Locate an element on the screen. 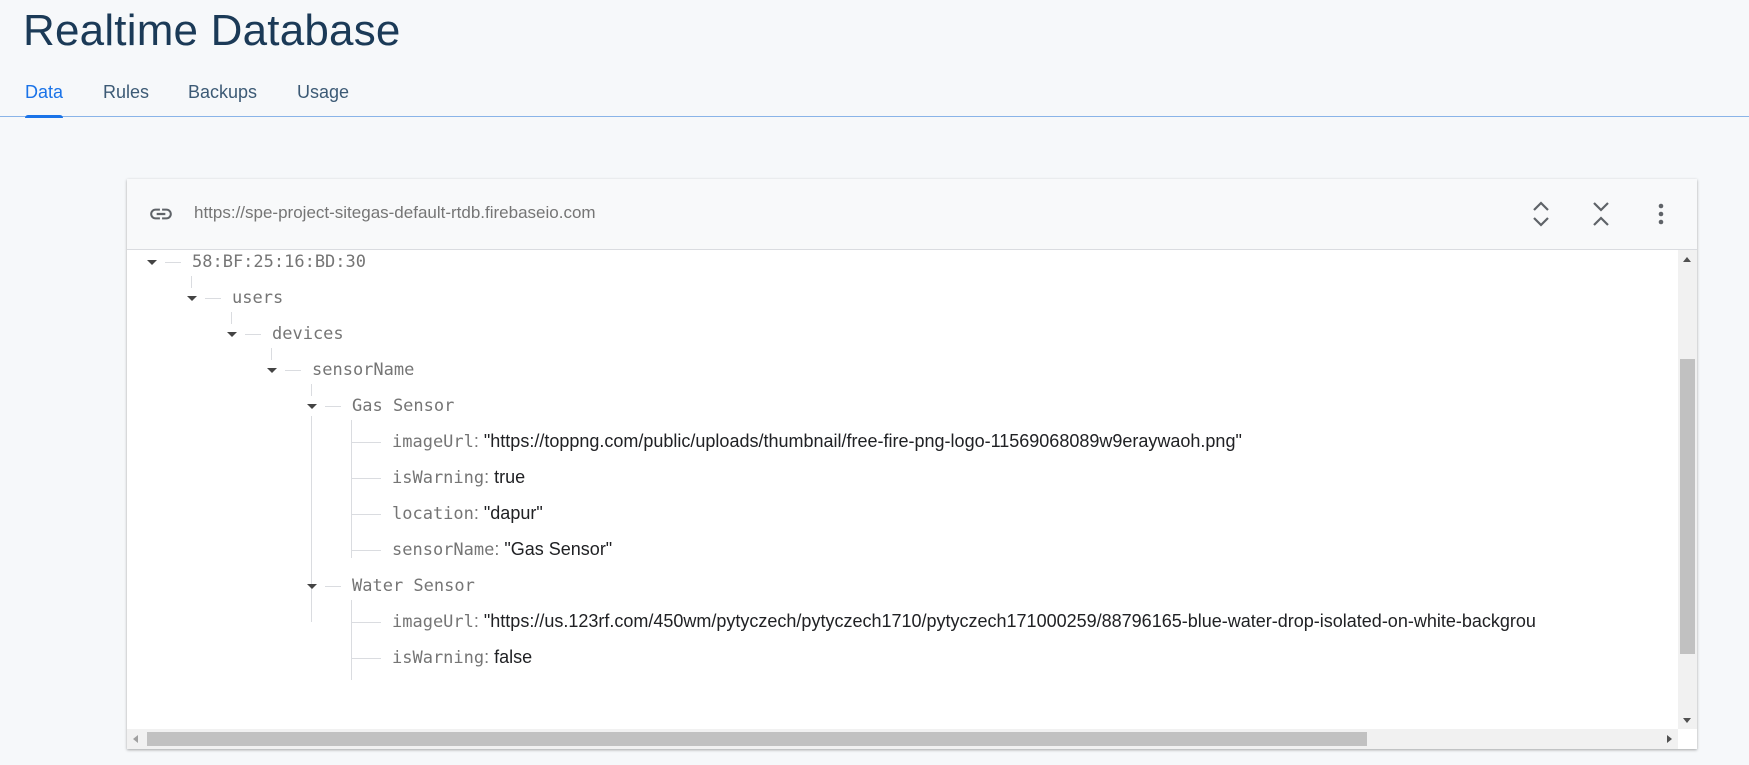  horizontal-scrollbar is located at coordinates (902, 739).